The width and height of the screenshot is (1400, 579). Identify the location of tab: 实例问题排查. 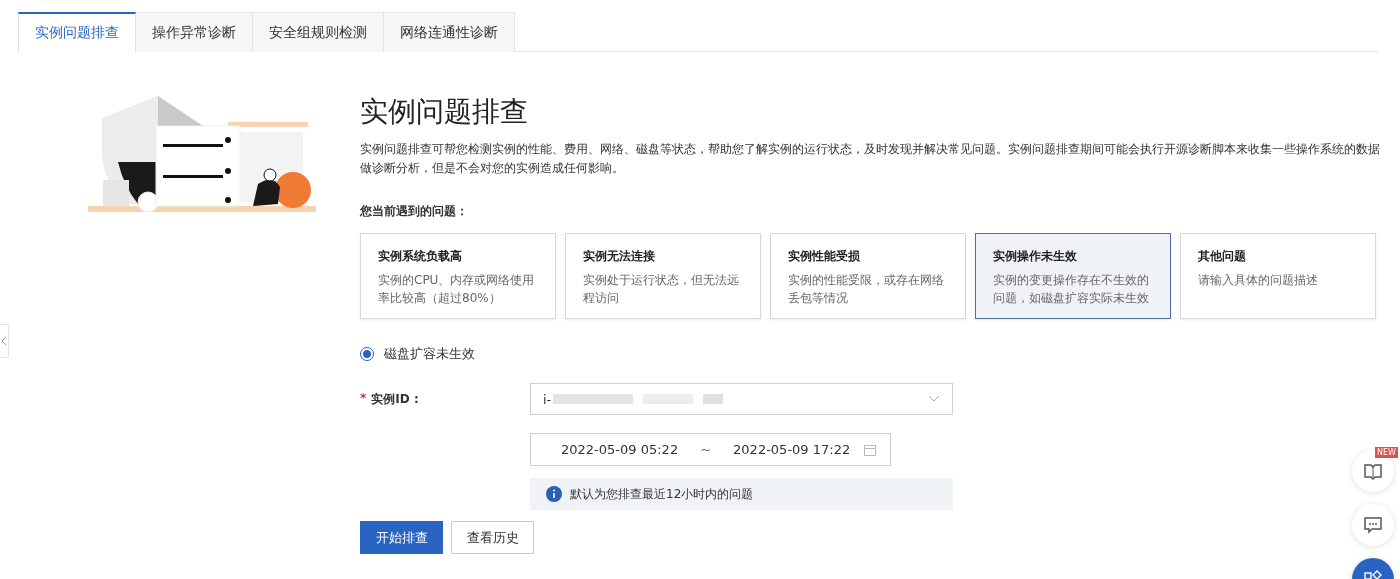
(77, 32).